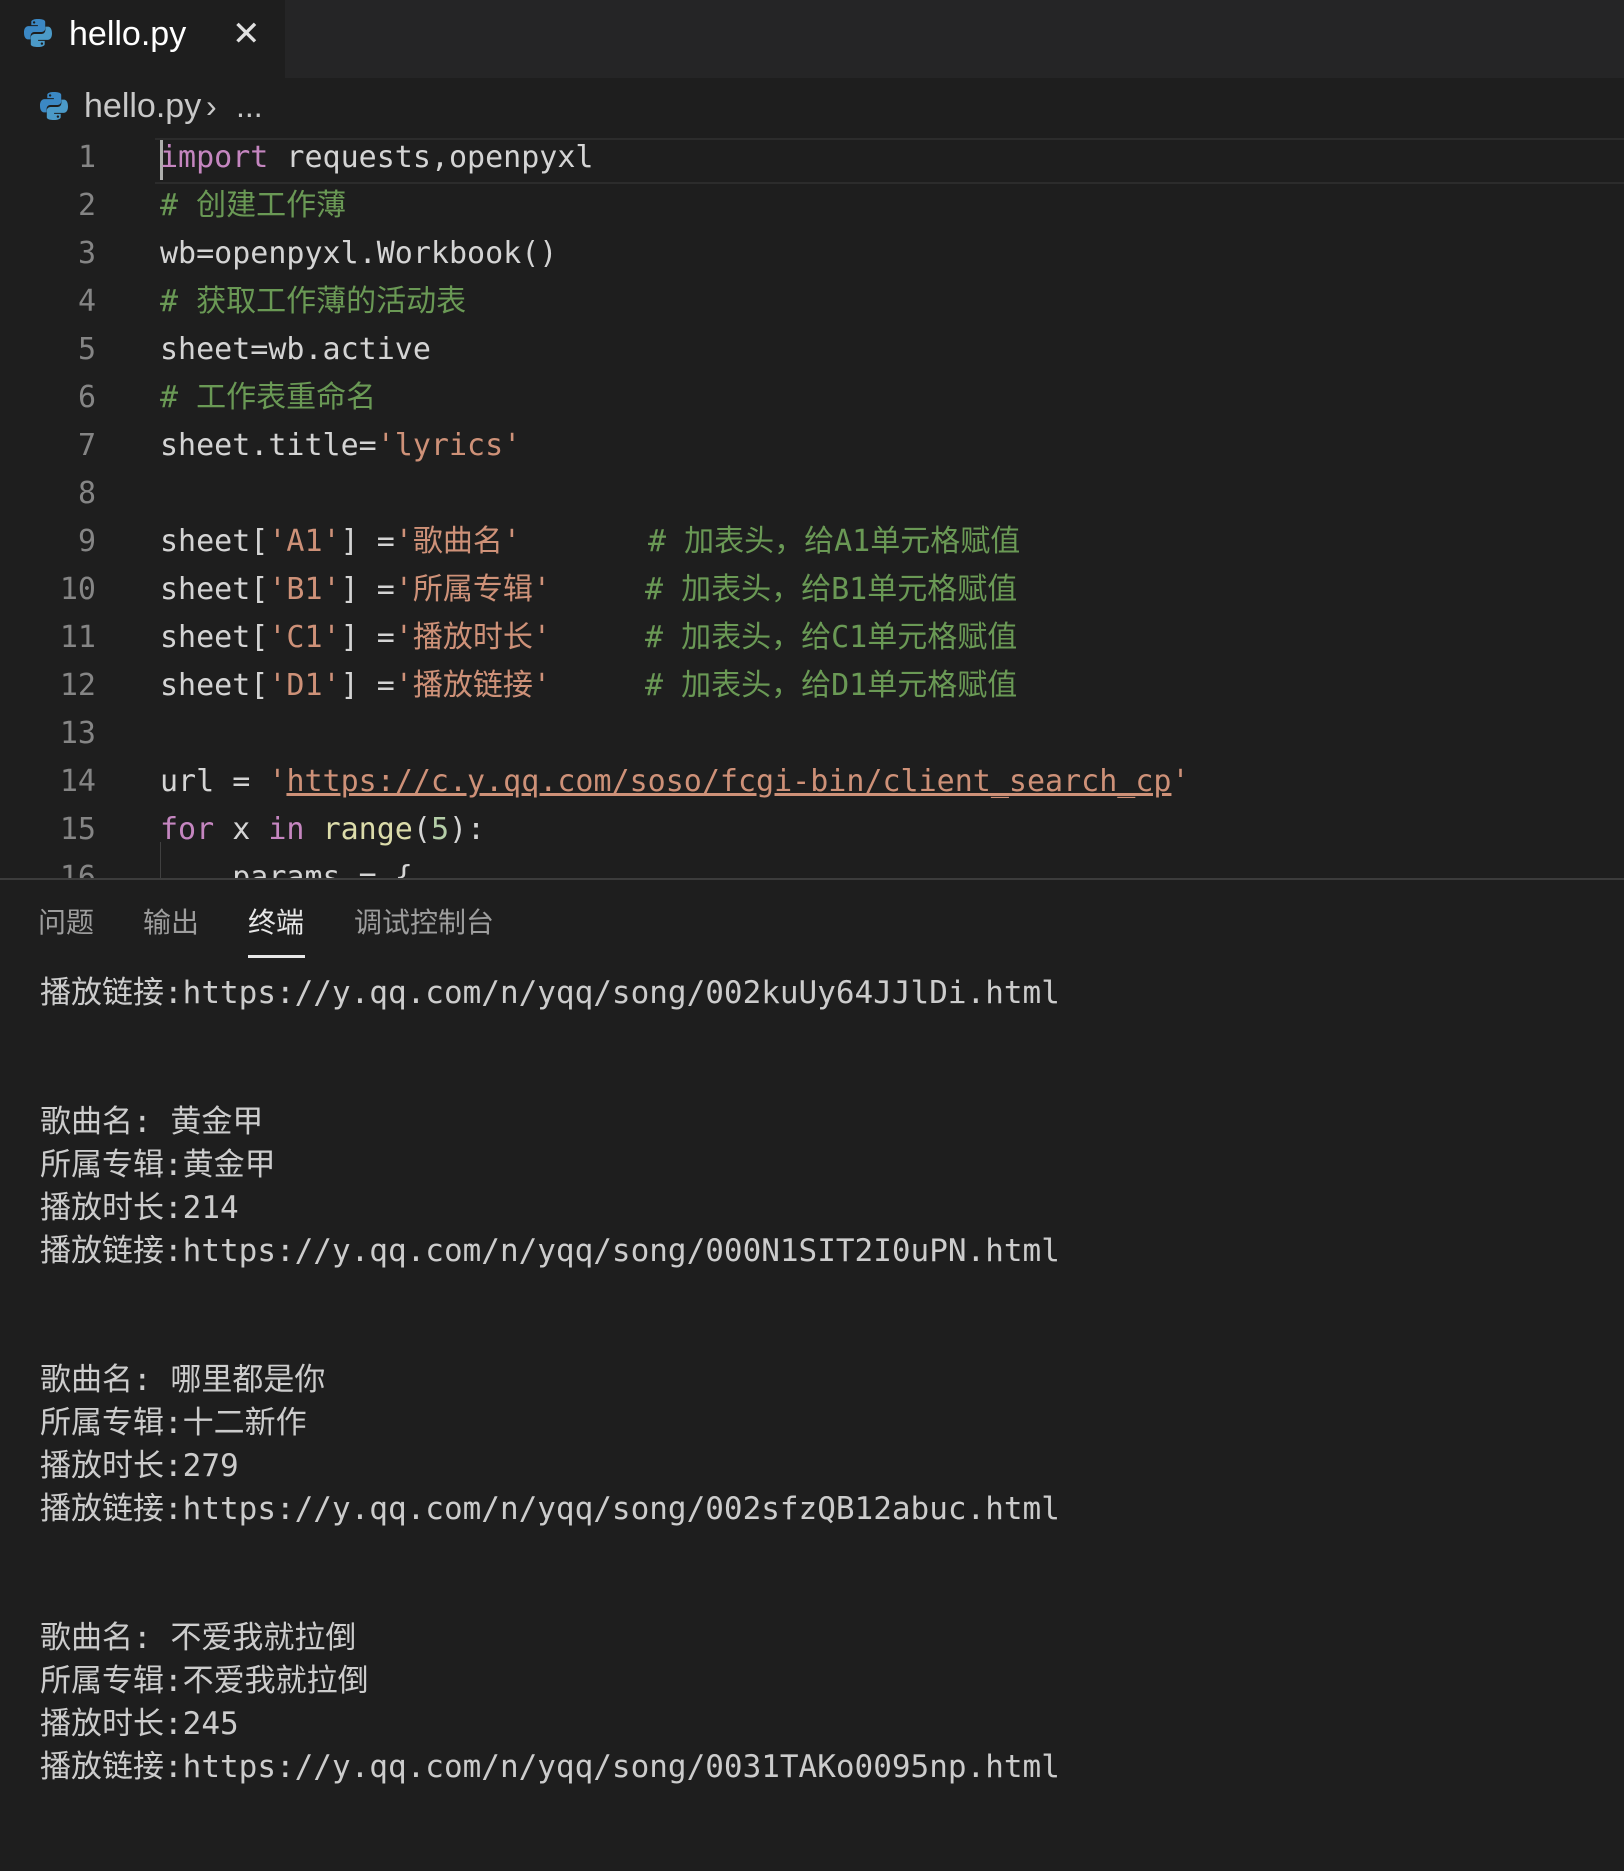 The height and width of the screenshot is (1871, 1624). I want to click on line-code: sheet['D1'] ='播放链接', so click(355, 686).